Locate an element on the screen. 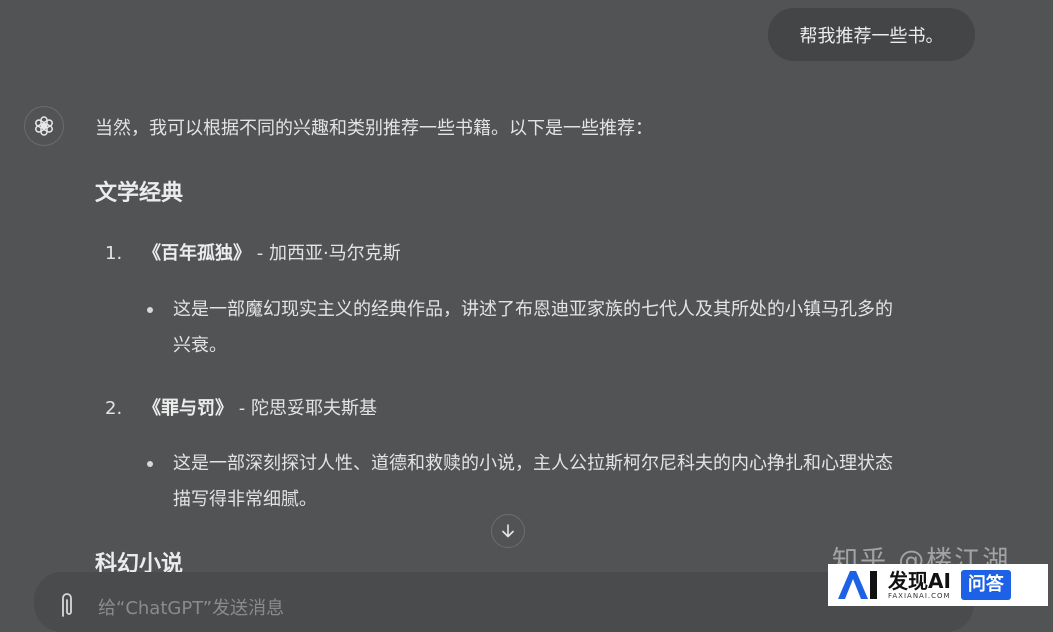 This screenshot has width=1053, height=632. book-title: 《罪与罚》 is located at coordinates (188, 408).